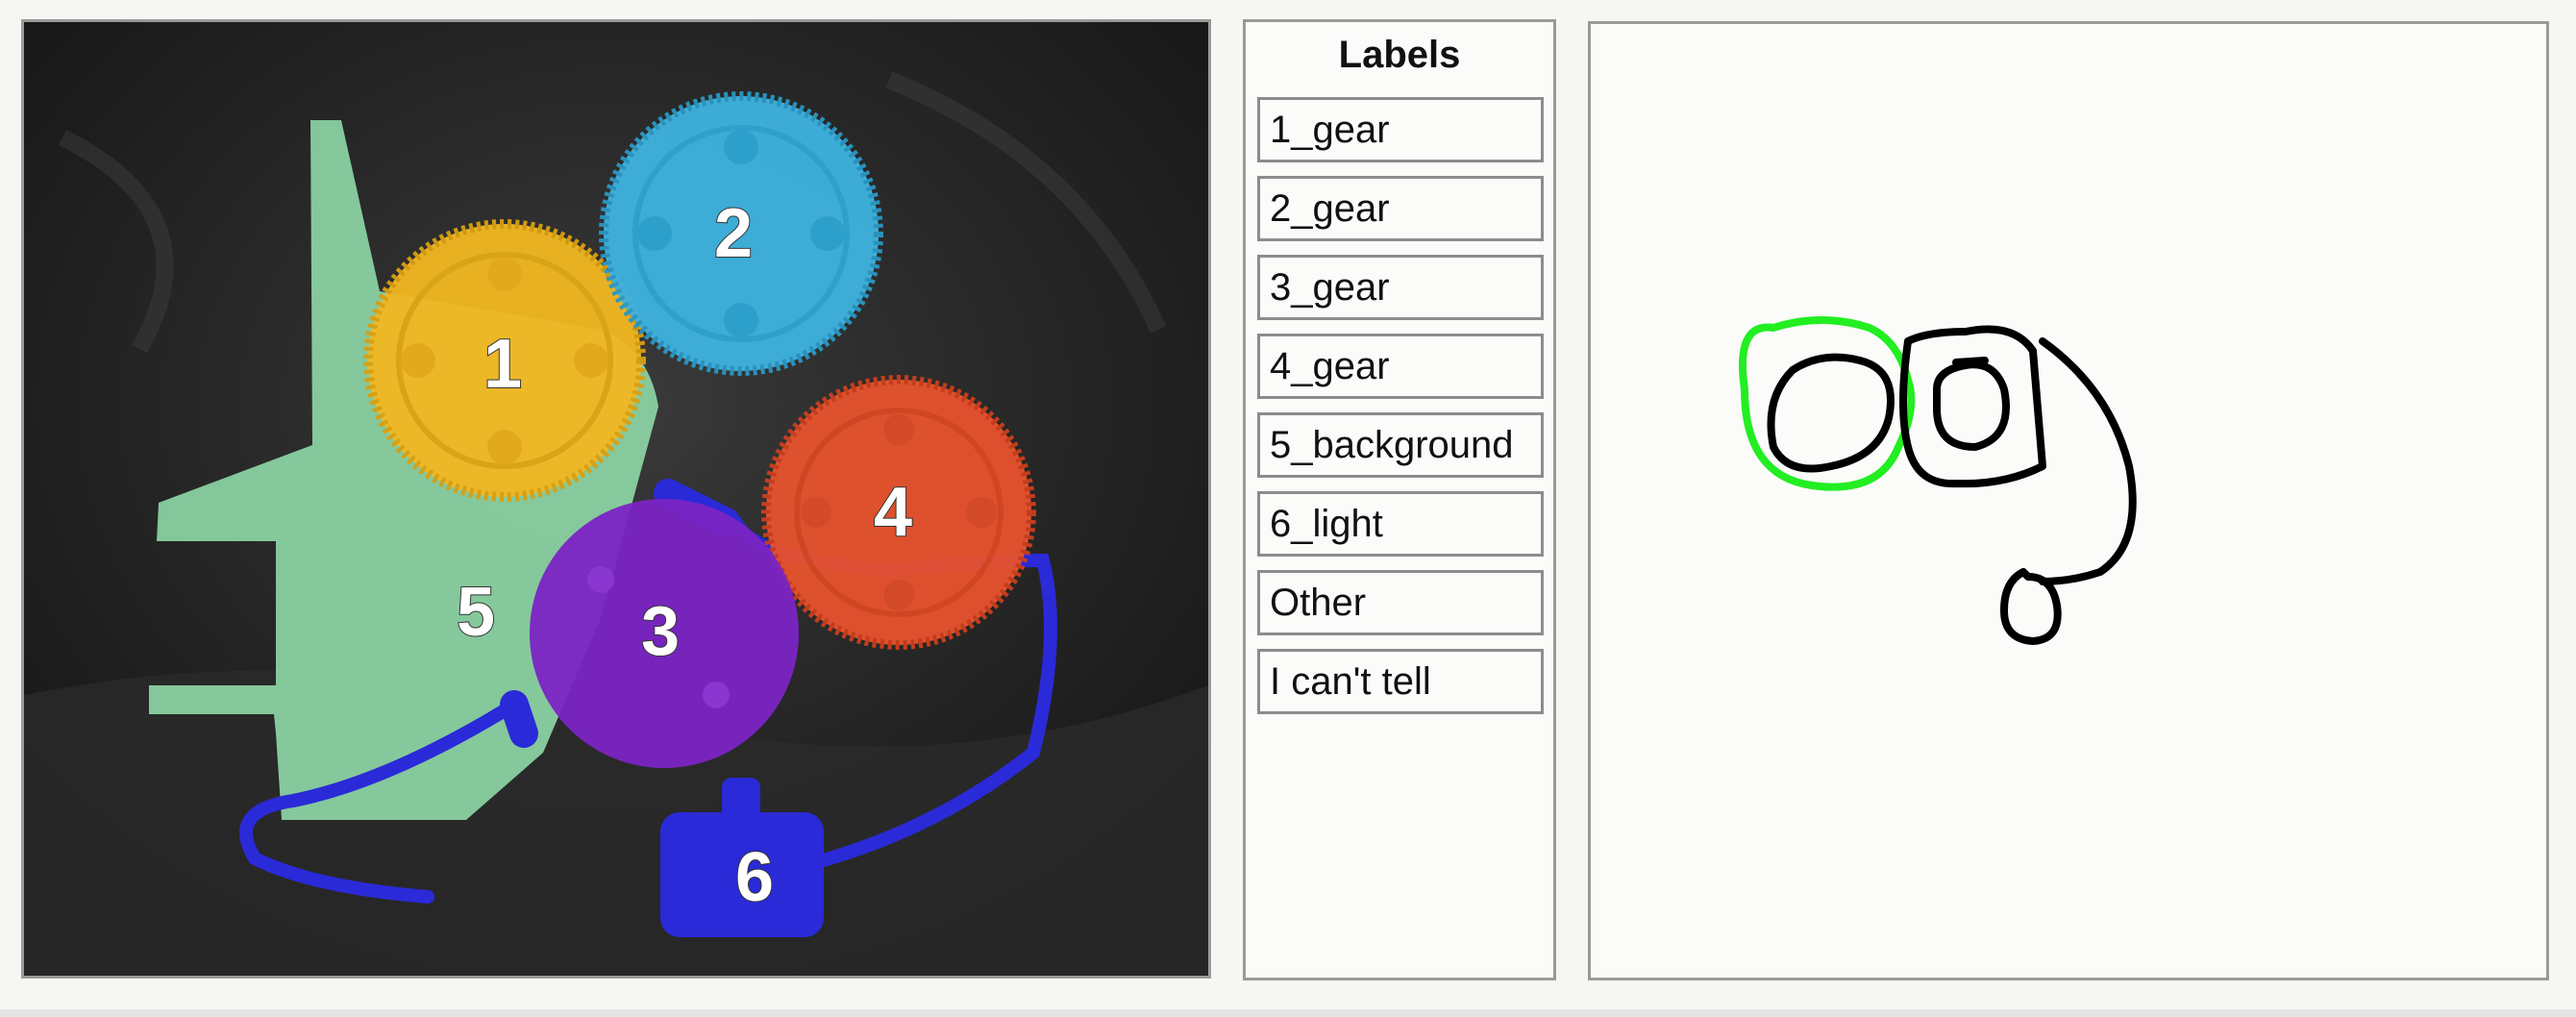 The width and height of the screenshot is (2576, 1017). I want to click on bottom-bar, so click(1288, 1013).